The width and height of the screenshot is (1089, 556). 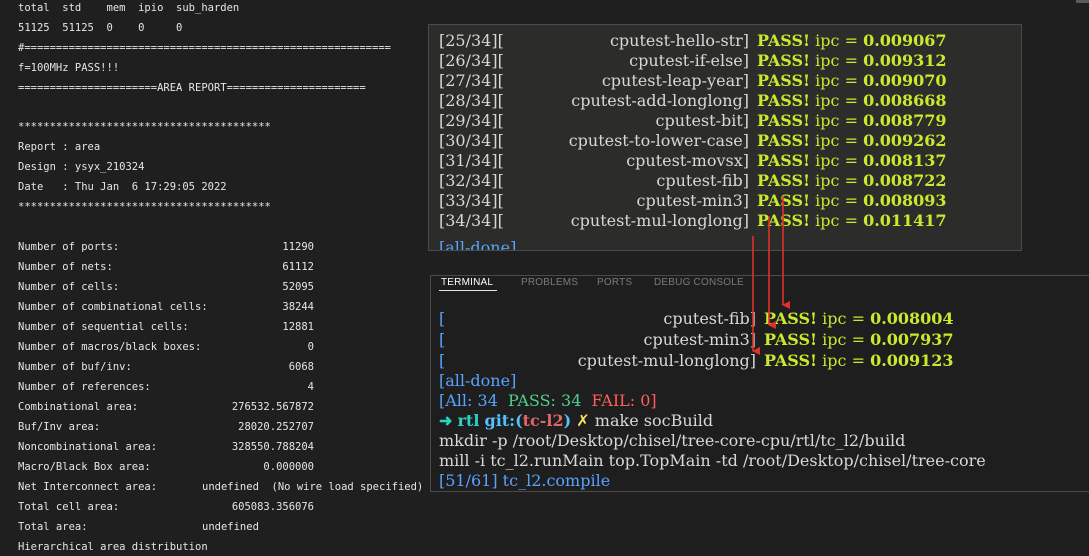 What do you see at coordinates (230, 527) in the screenshot?
I see `total-area-value: undefined` at bounding box center [230, 527].